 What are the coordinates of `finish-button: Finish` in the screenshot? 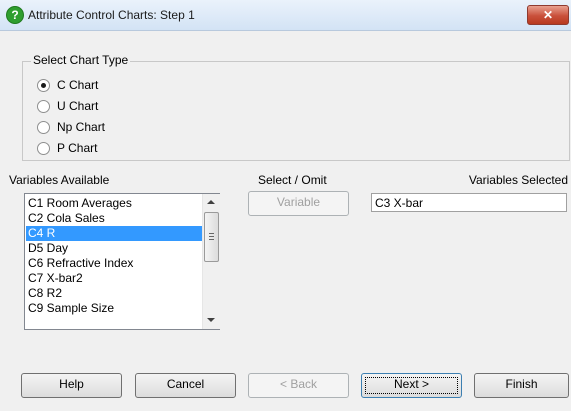 It's located at (521, 385).